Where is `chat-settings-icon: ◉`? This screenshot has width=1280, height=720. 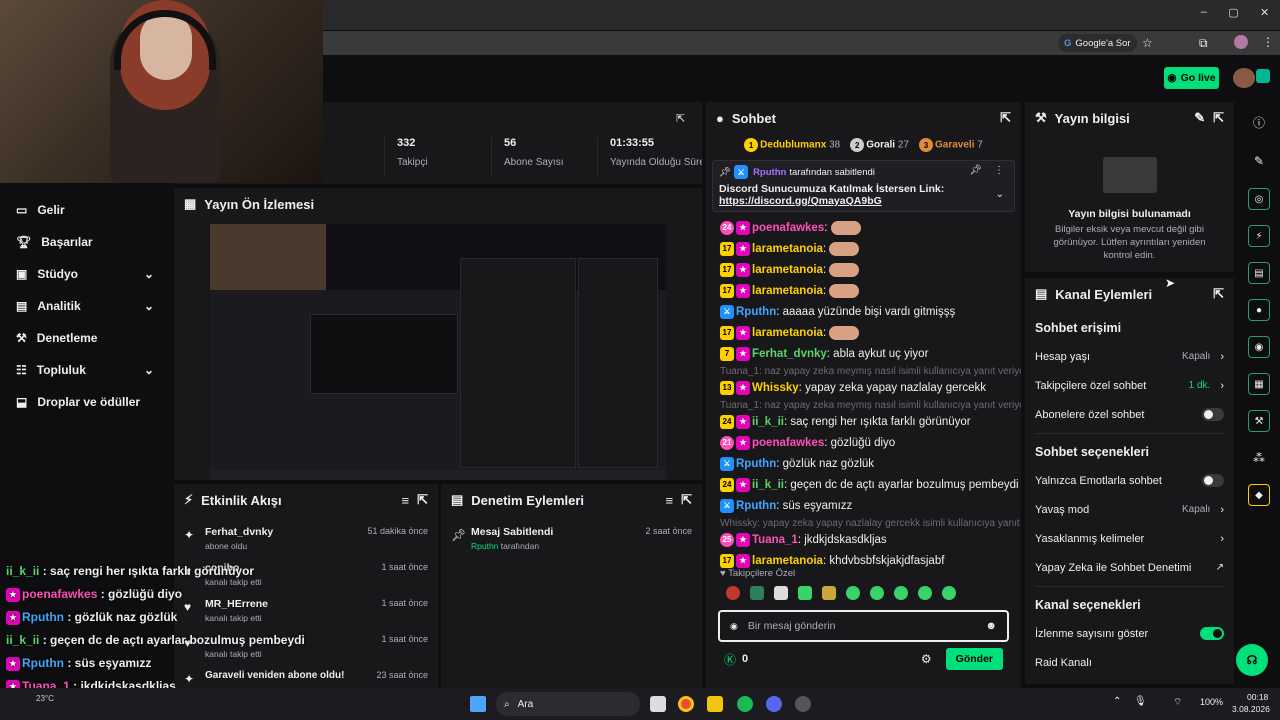
chat-settings-icon: ◉ is located at coordinates (734, 626).